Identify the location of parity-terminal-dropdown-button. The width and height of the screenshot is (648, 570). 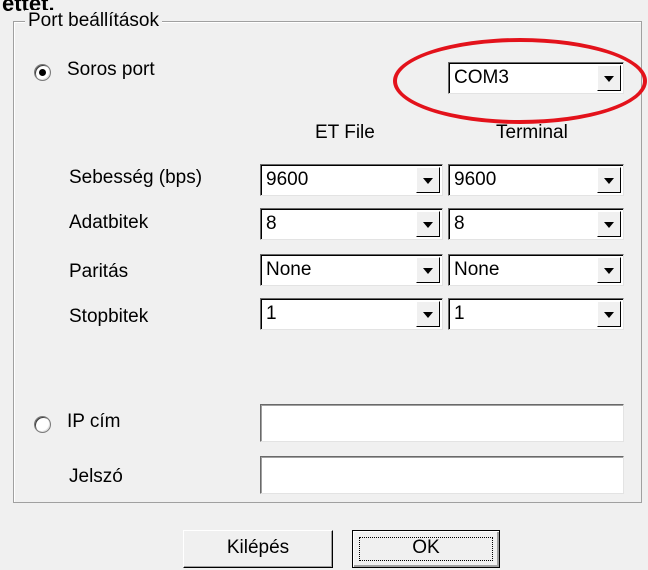
(609, 270).